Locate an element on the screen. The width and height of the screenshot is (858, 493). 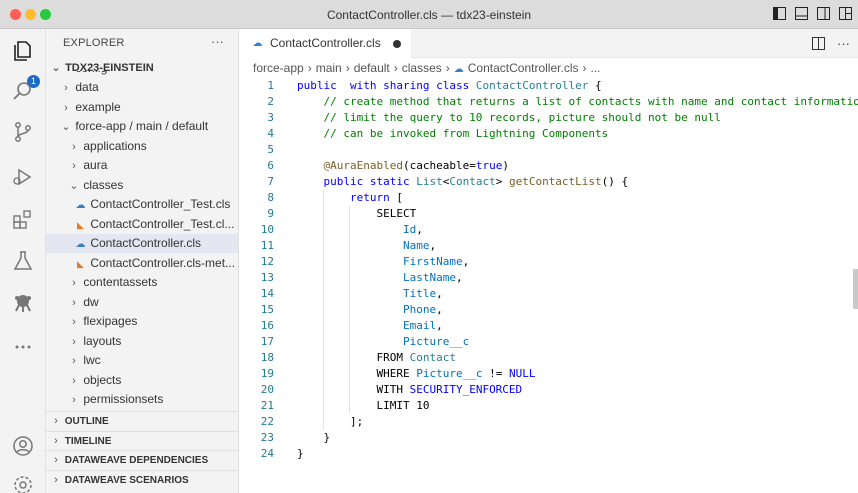
tree-item: › aura is located at coordinates (142, 165).